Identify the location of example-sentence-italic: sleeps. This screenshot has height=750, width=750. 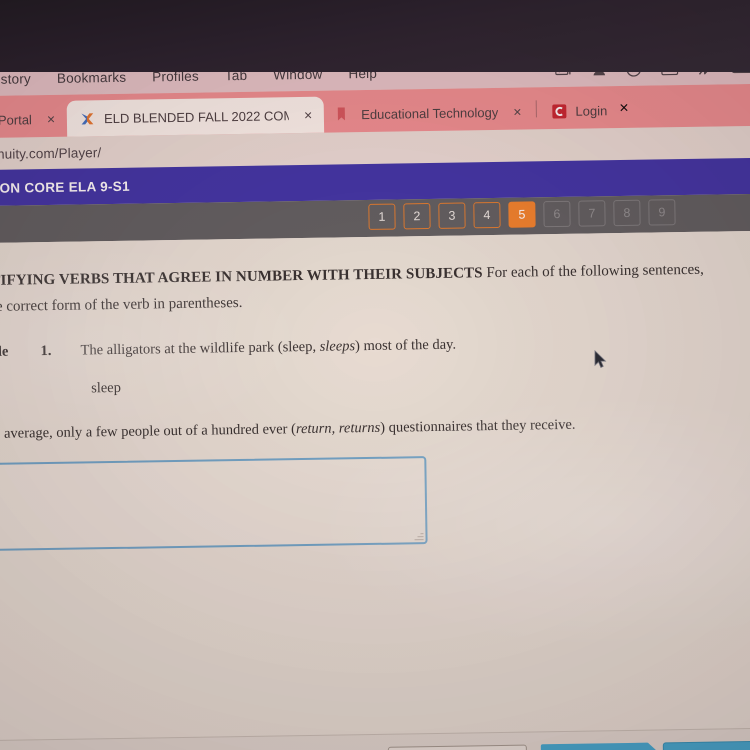
(337, 346).